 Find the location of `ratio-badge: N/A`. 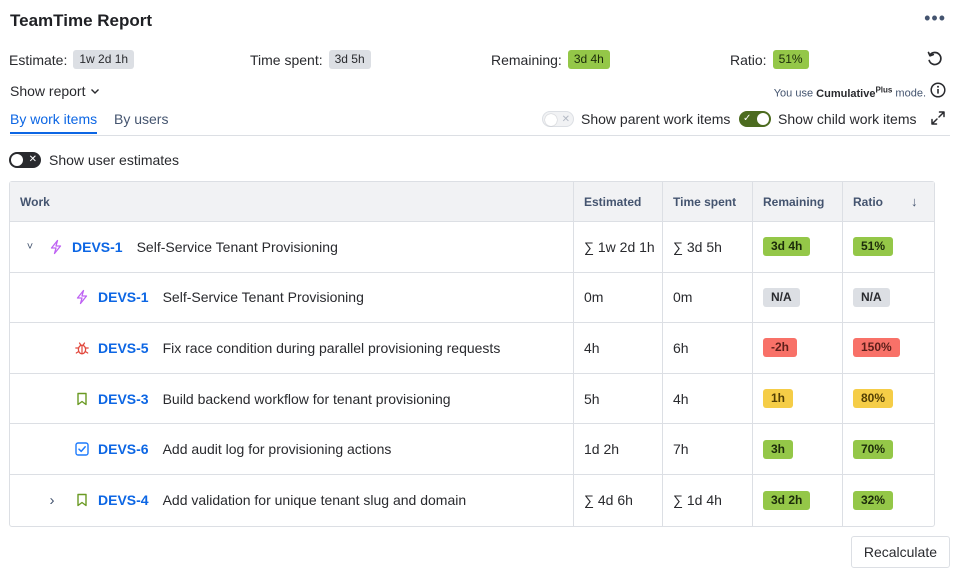

ratio-badge: N/A is located at coordinates (871, 297).